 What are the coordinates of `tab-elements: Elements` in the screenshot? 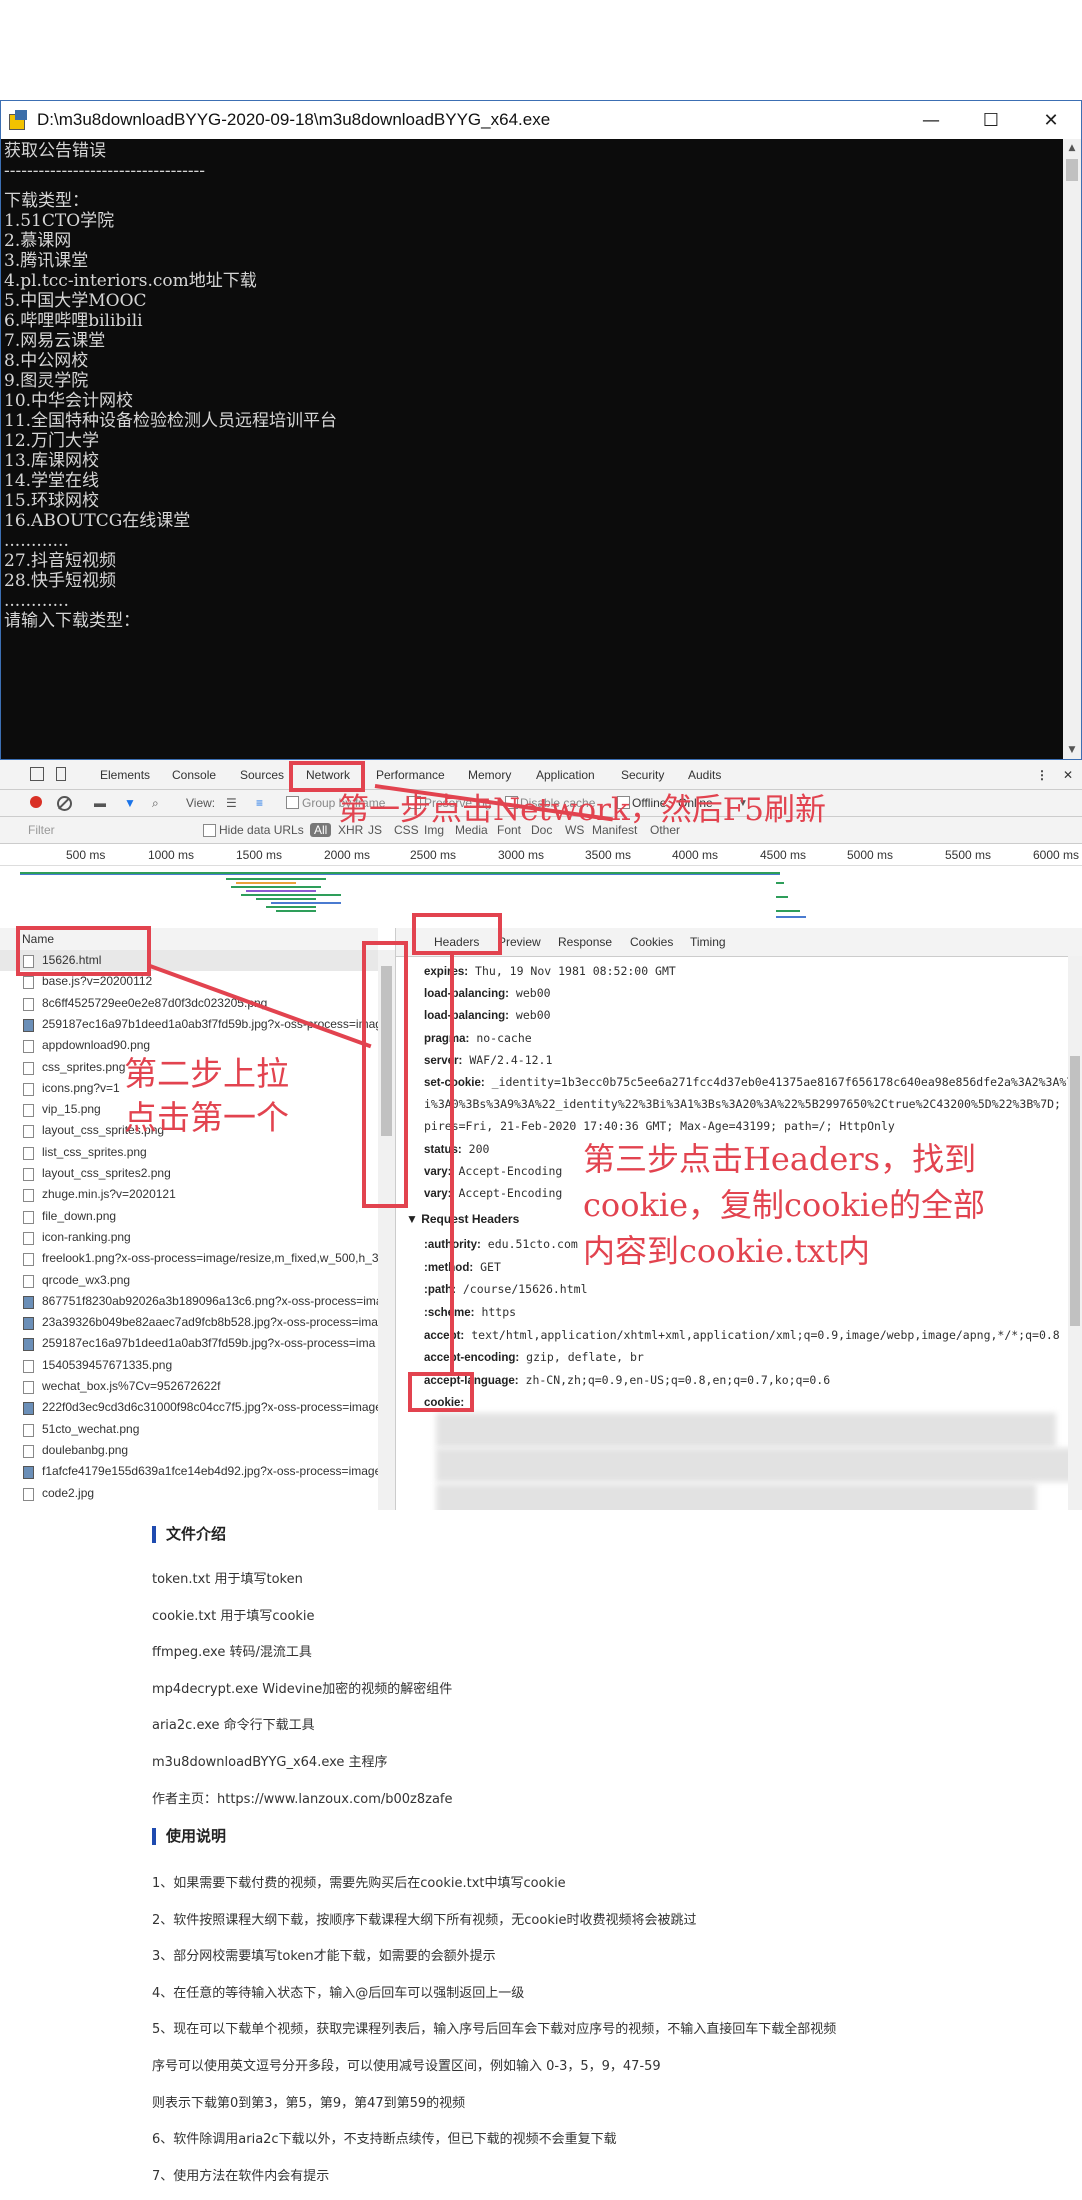 It's located at (125, 775).